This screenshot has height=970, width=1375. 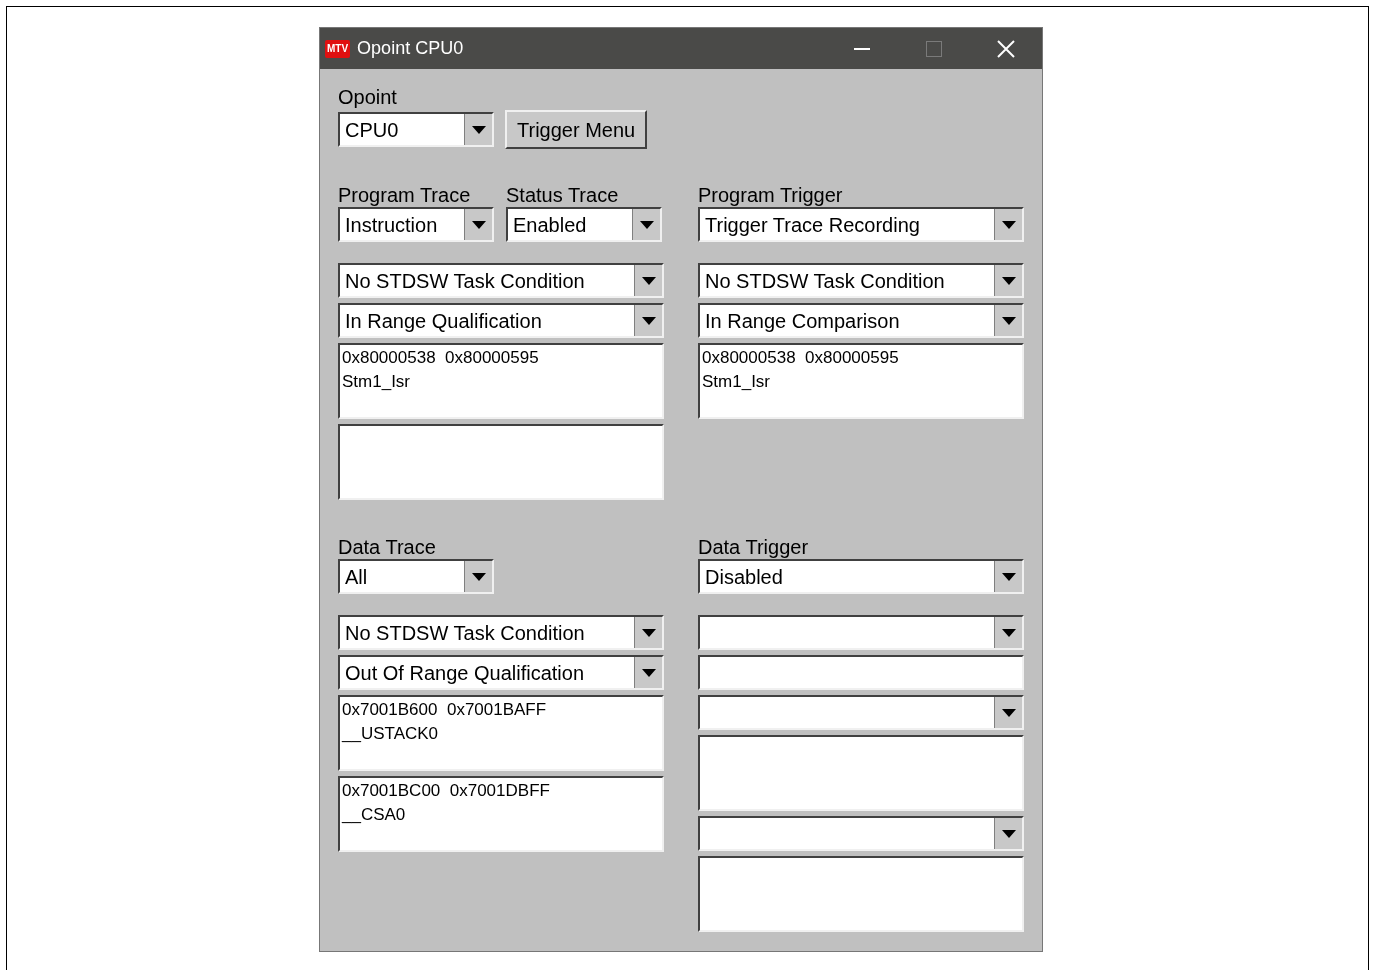 What do you see at coordinates (861, 576) in the screenshot?
I see `dropdown: Disabled` at bounding box center [861, 576].